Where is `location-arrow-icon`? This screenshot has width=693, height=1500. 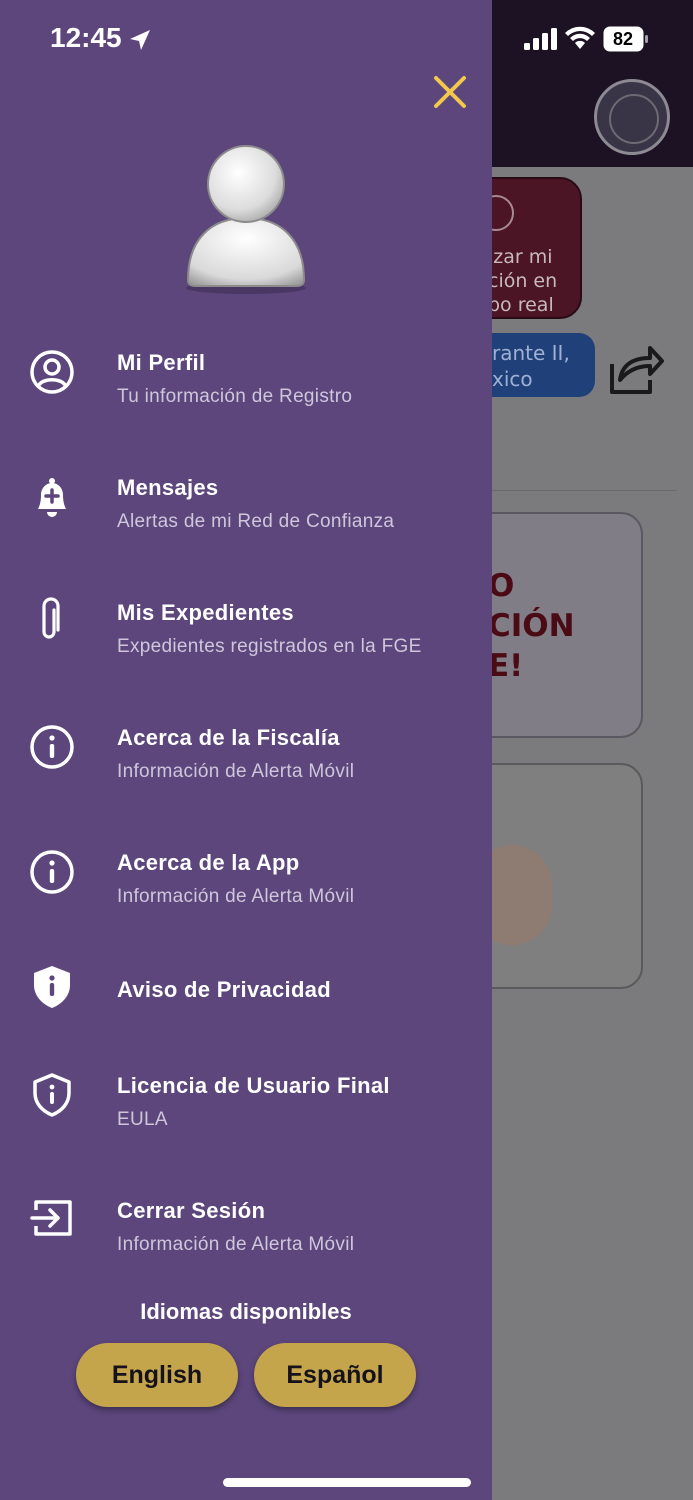
location-arrow-icon is located at coordinates (140, 40).